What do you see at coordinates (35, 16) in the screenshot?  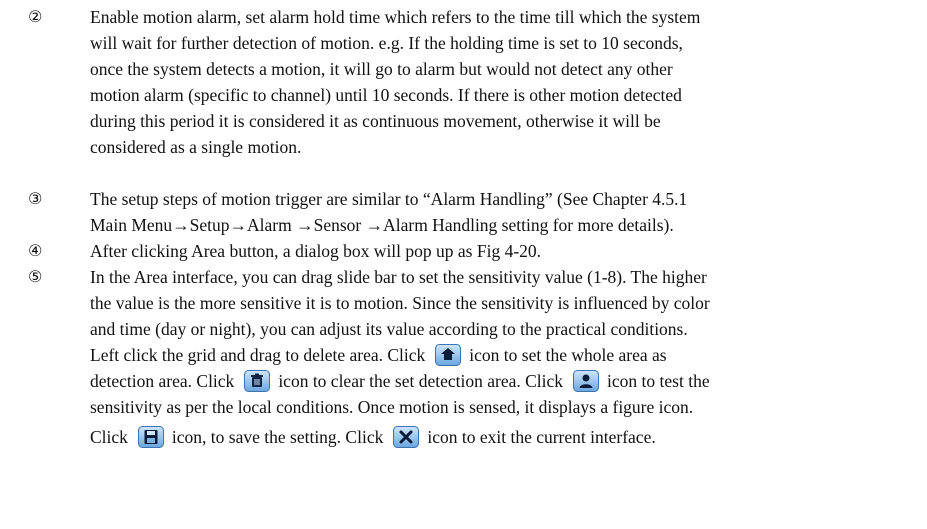 I see `item-number: ②` at bounding box center [35, 16].